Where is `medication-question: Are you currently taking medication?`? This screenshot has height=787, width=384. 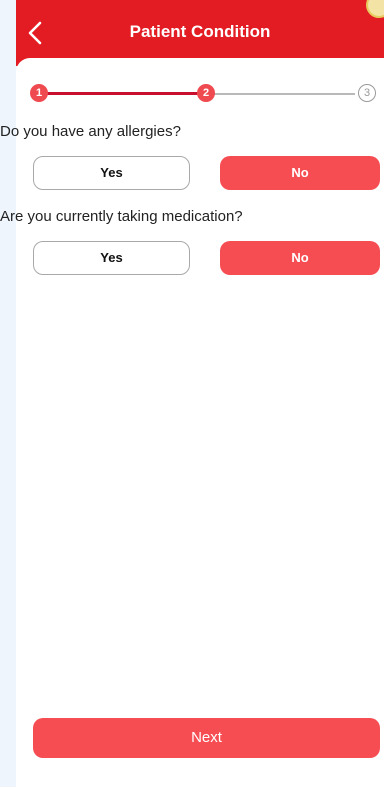
medication-question: Are you currently taking medication? is located at coordinates (121, 216).